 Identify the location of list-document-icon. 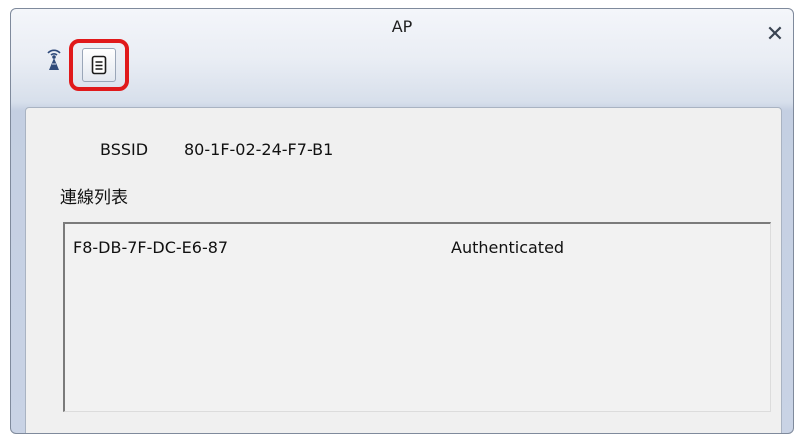
(99, 65).